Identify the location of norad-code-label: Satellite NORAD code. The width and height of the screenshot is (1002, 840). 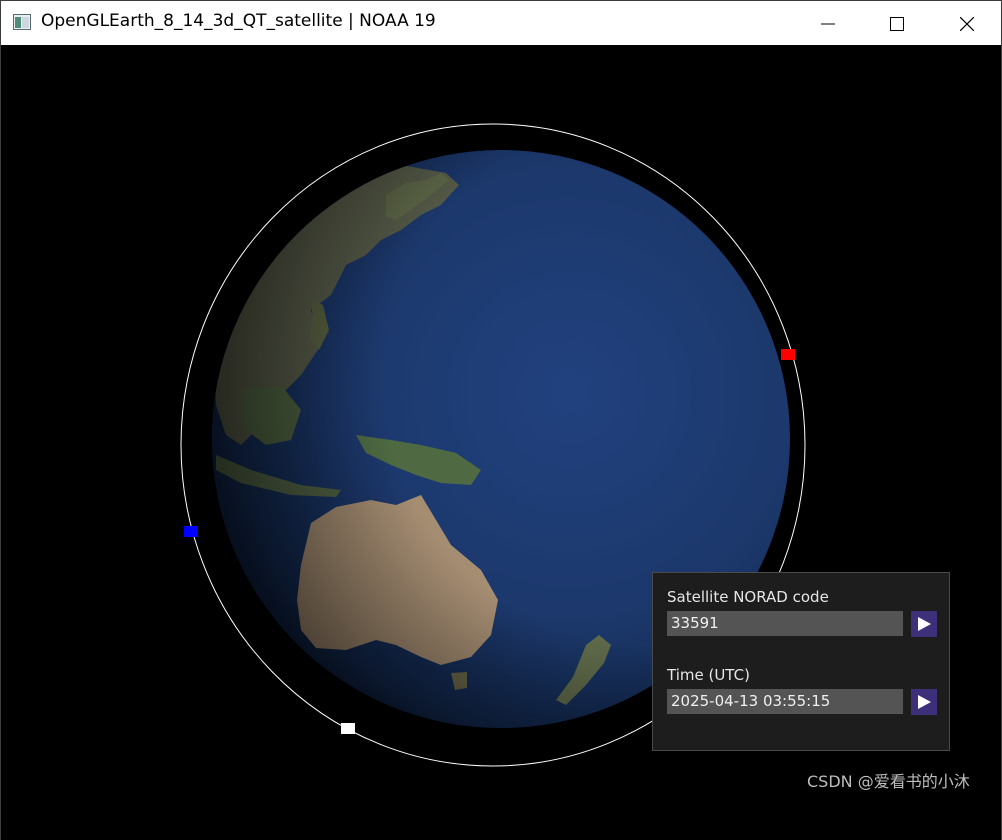
(748, 597).